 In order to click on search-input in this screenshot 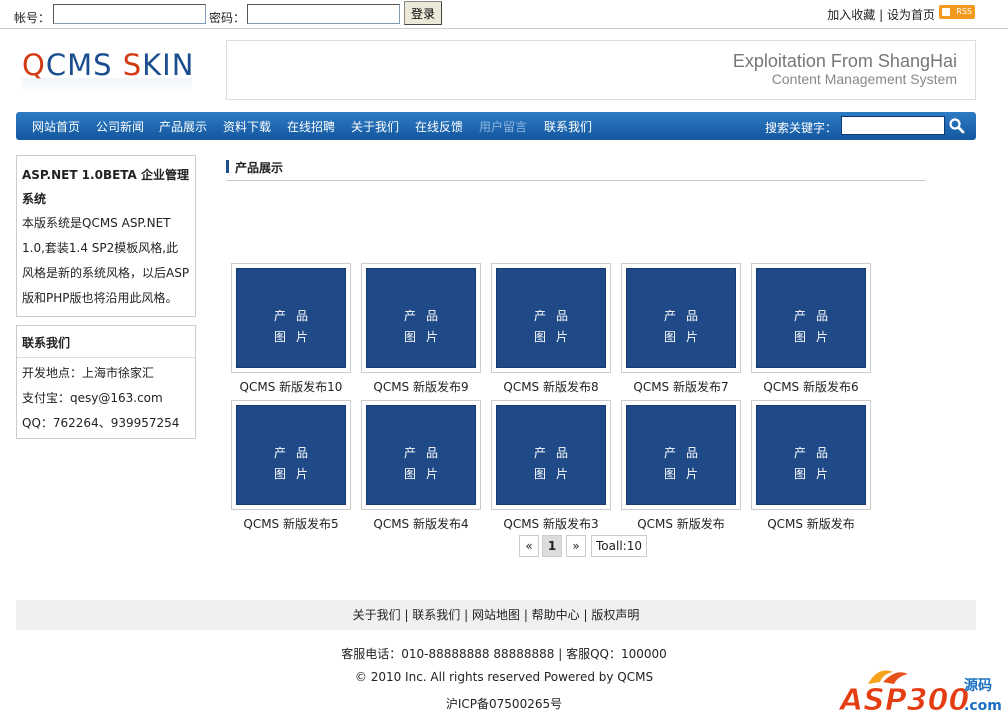, I will do `click(893, 125)`.